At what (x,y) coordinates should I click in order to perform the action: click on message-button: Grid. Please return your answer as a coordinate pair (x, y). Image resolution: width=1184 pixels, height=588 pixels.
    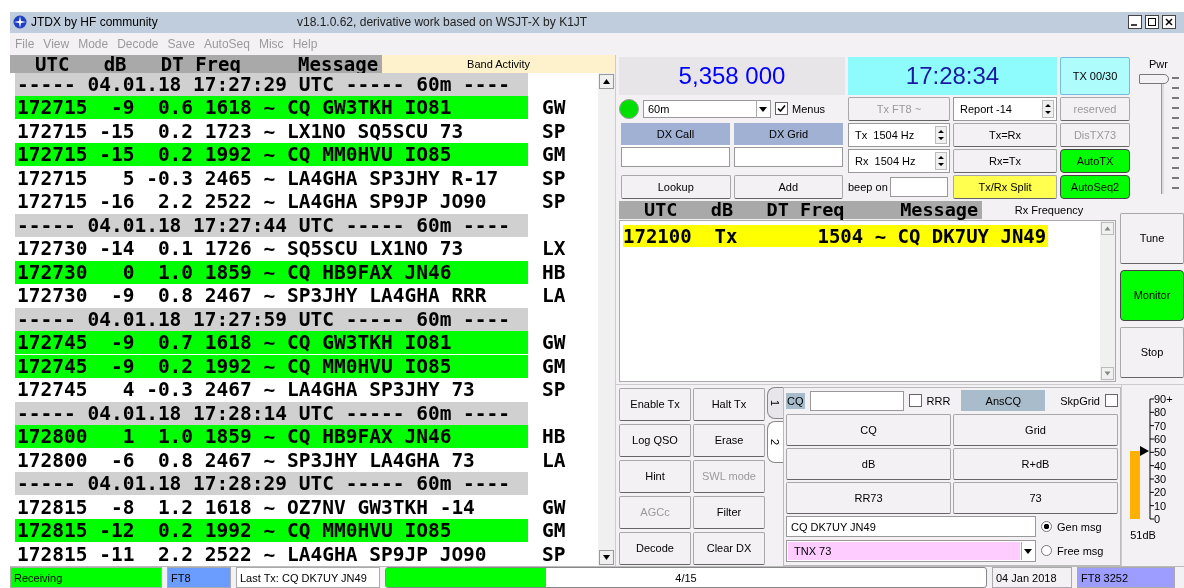
    Looking at the image, I should click on (1035, 429).